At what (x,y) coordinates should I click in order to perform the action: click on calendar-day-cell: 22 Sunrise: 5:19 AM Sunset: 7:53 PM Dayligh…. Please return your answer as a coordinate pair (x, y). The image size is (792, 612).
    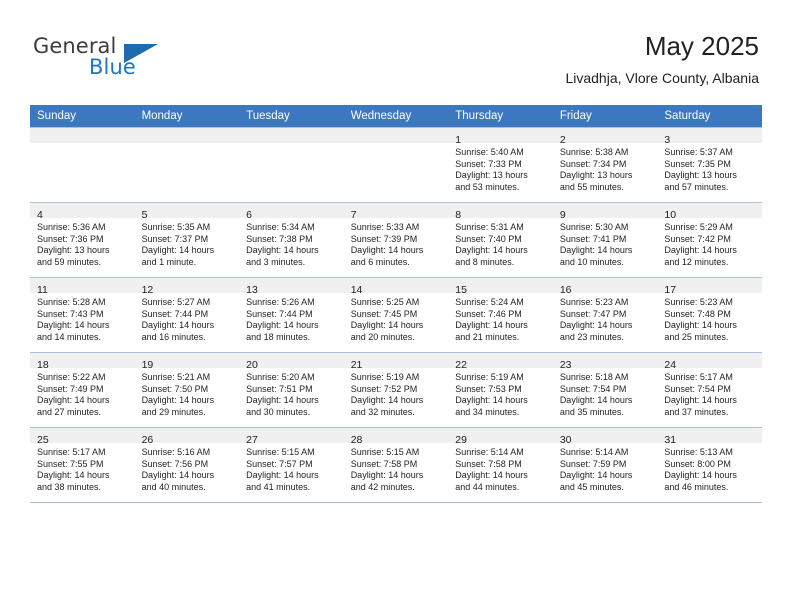
    Looking at the image, I should click on (500, 390).